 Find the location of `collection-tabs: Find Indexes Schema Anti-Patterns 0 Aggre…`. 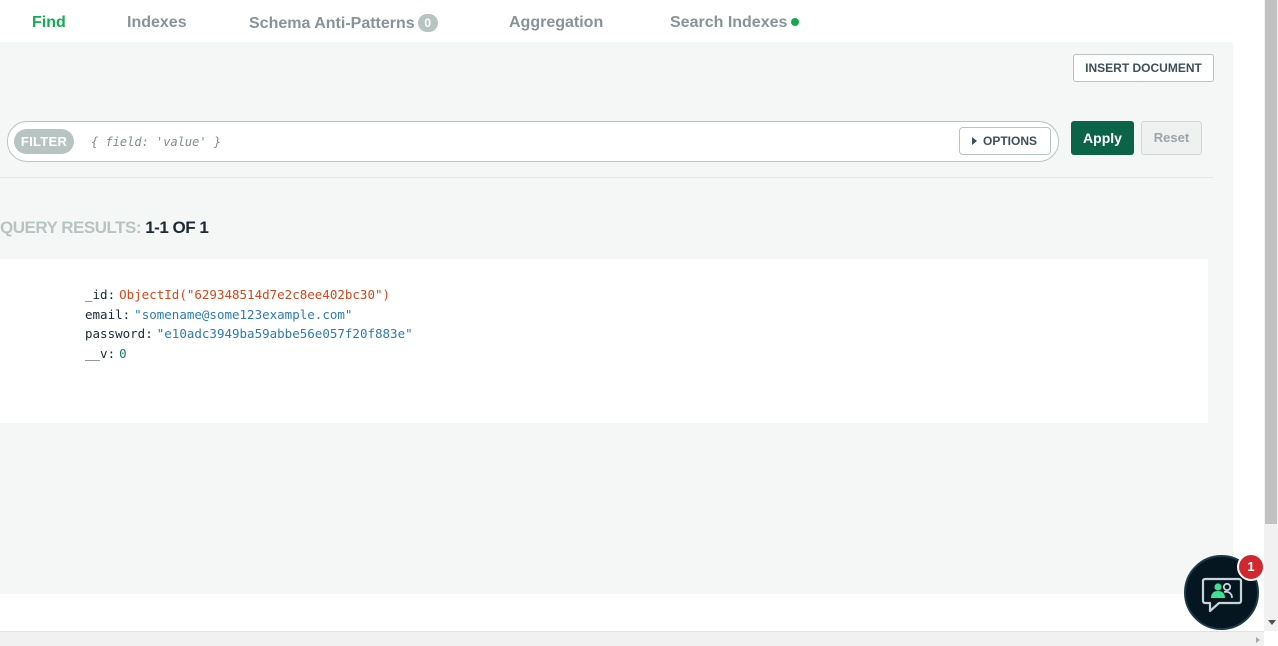

collection-tabs: Find Indexes Schema Anti-Patterns 0 Aggre… is located at coordinates (616, 21).